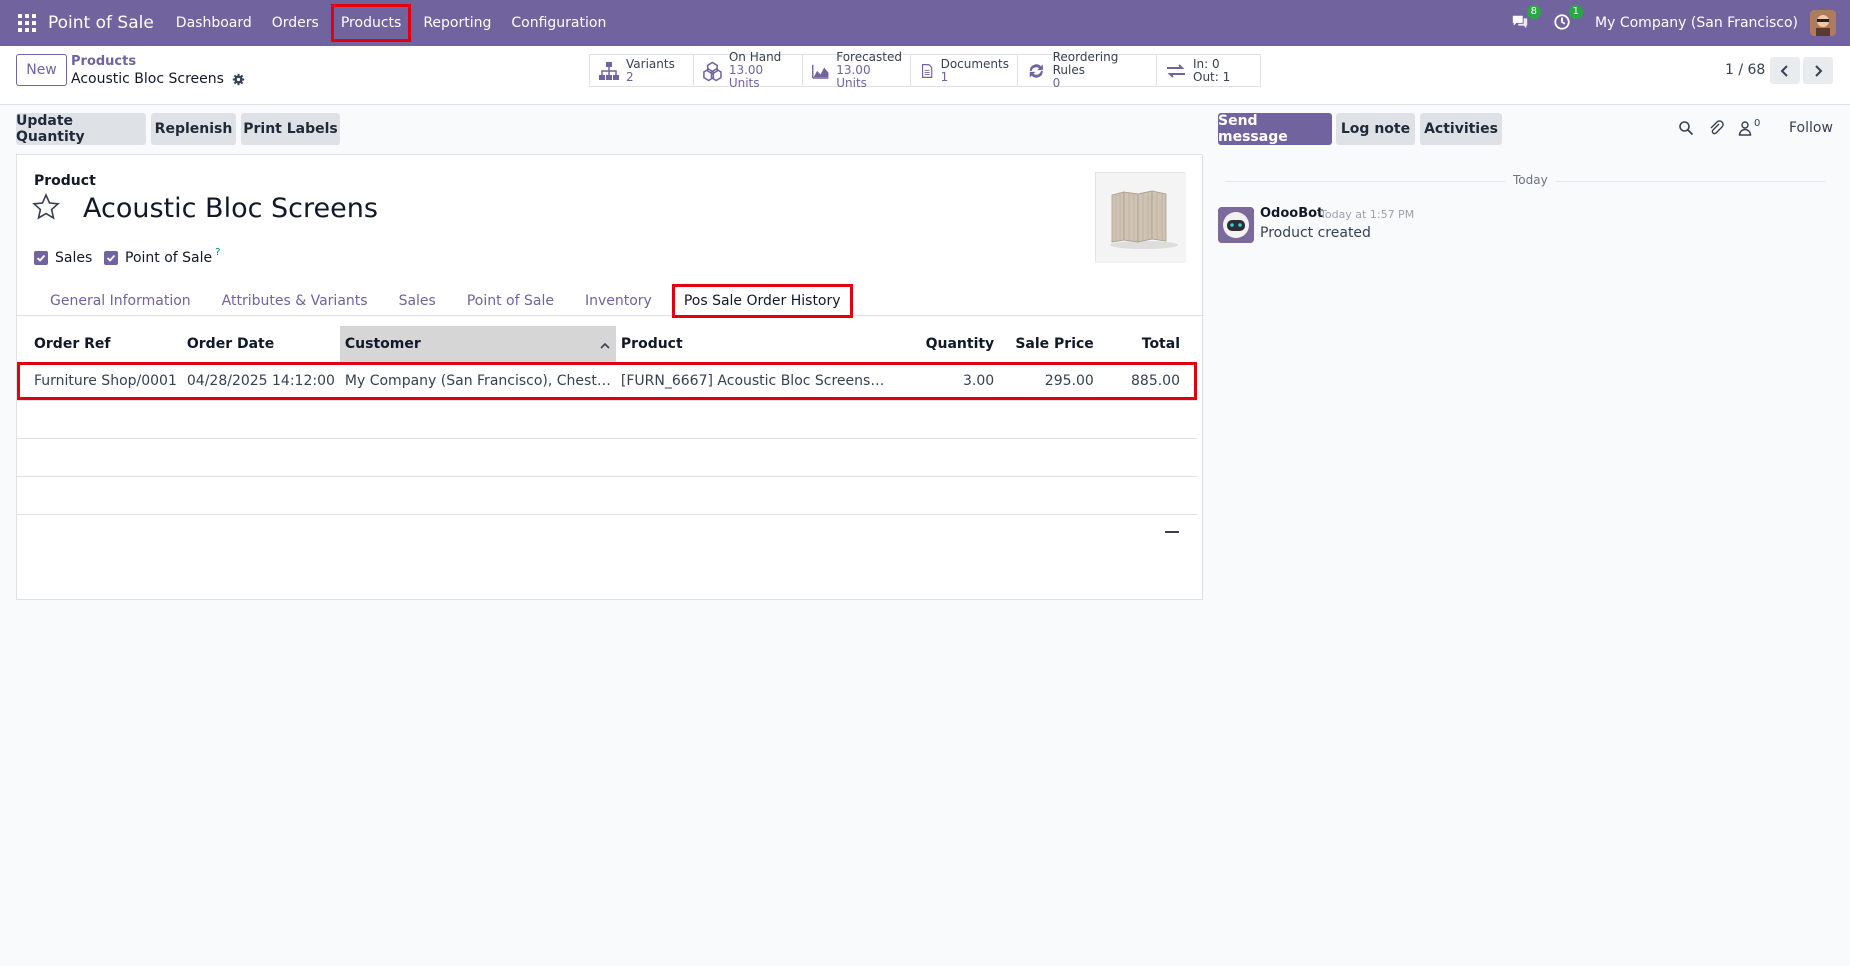 Image resolution: width=1850 pixels, height=966 pixels. What do you see at coordinates (1148, 344) in the screenshot?
I see `col-total: Total` at bounding box center [1148, 344].